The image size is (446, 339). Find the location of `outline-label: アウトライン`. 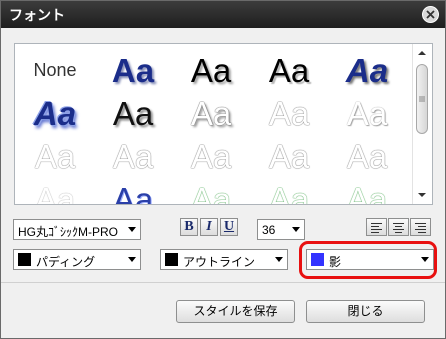

outline-label: アウトライン is located at coordinates (219, 262).